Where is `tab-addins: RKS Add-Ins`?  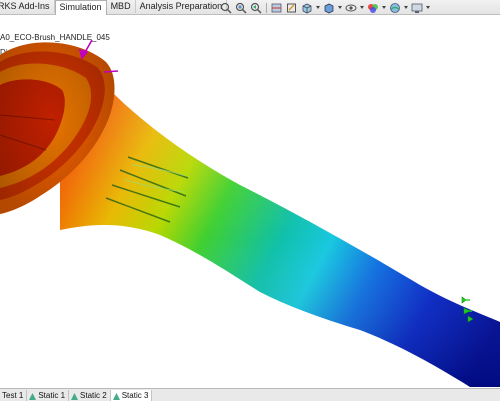
tab-addins: RKS Add-Ins is located at coordinates (27, 6).